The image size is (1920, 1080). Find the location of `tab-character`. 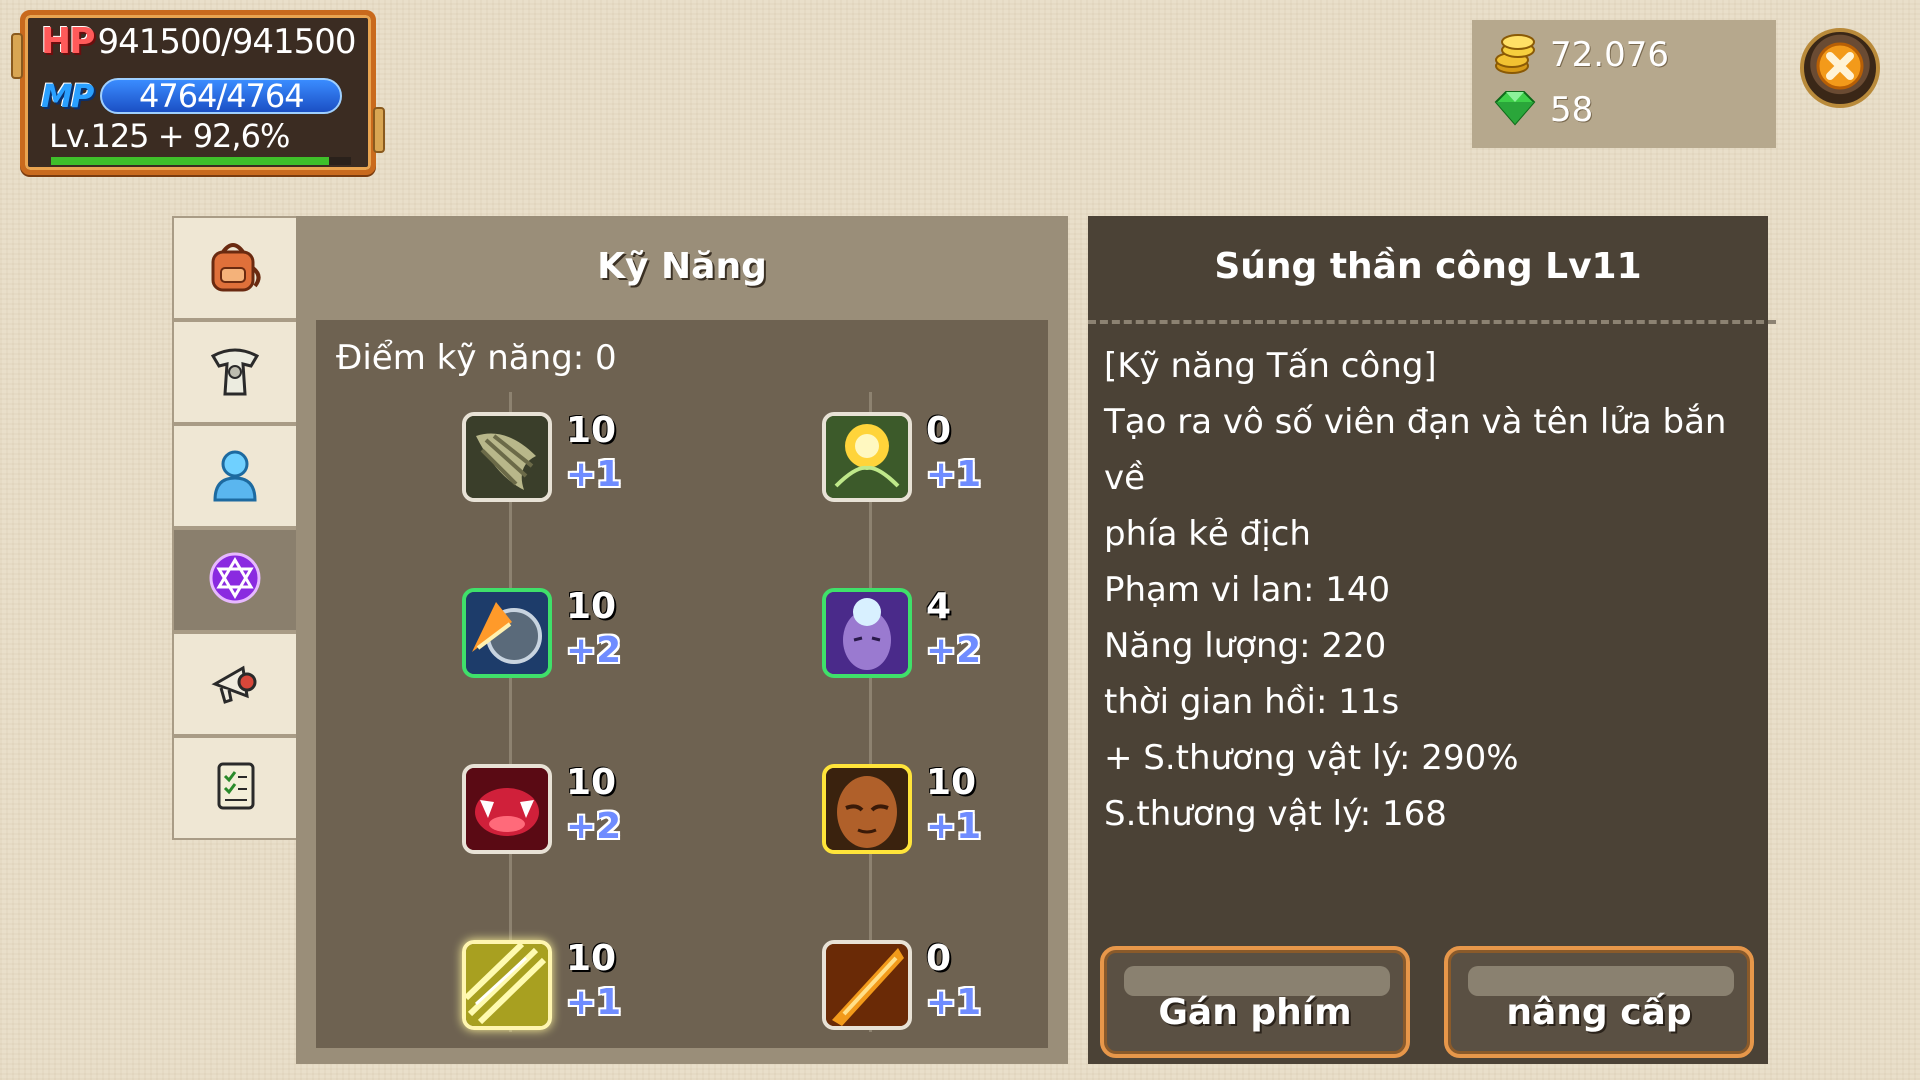

tab-character is located at coordinates (234, 476).